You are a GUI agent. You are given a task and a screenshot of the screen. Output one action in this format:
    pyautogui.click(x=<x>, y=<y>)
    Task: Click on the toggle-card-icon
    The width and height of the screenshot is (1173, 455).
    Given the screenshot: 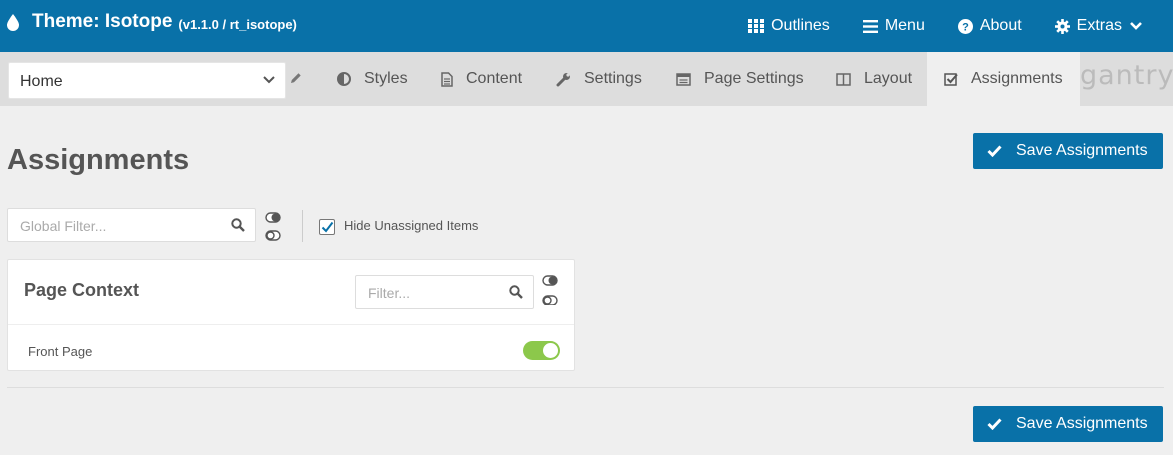 What is the action you would take?
    pyautogui.click(x=550, y=290)
    